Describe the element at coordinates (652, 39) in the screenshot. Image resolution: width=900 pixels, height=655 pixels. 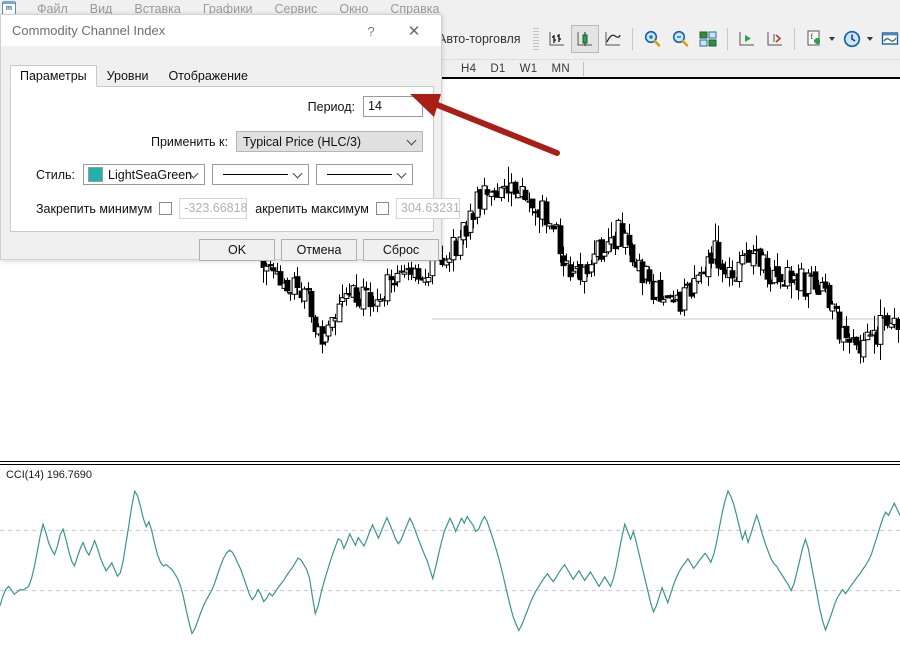
I see `zoom-in-icon` at that location.